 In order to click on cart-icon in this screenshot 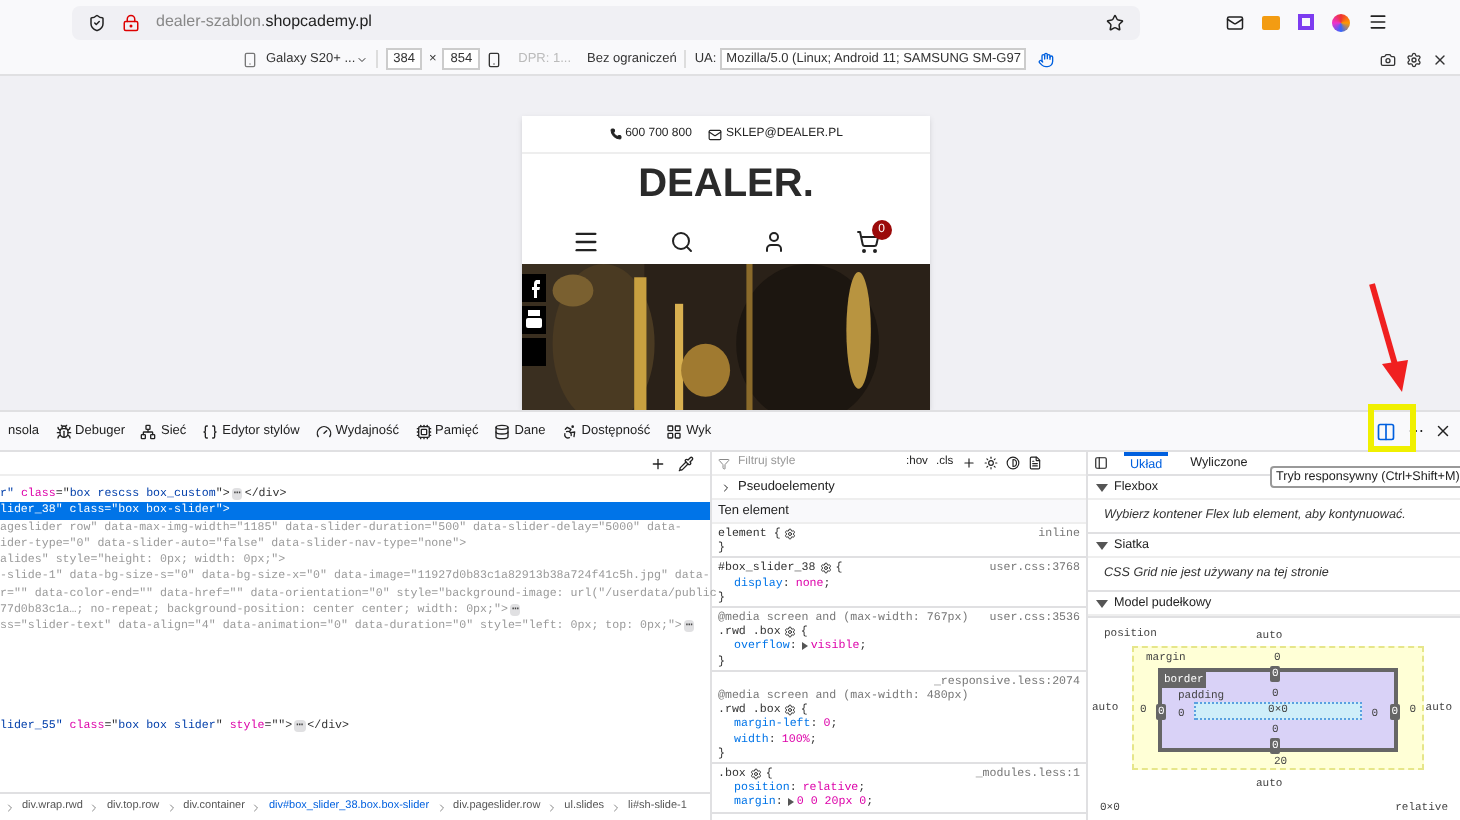, I will do `click(867, 242)`.